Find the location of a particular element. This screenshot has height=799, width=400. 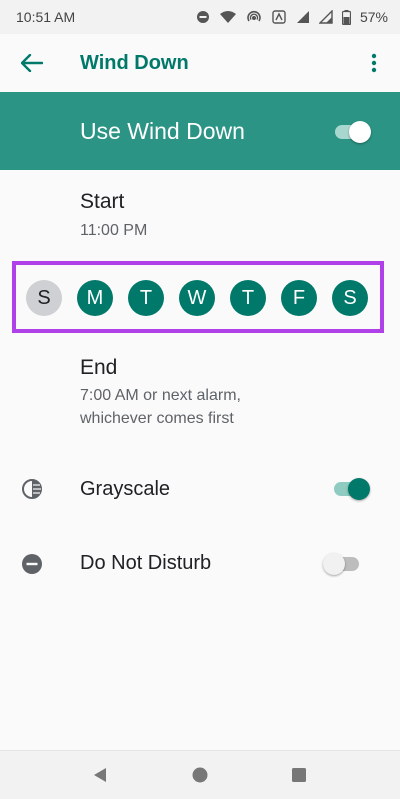

days-selector: SMTWTFS is located at coordinates (198, 297).